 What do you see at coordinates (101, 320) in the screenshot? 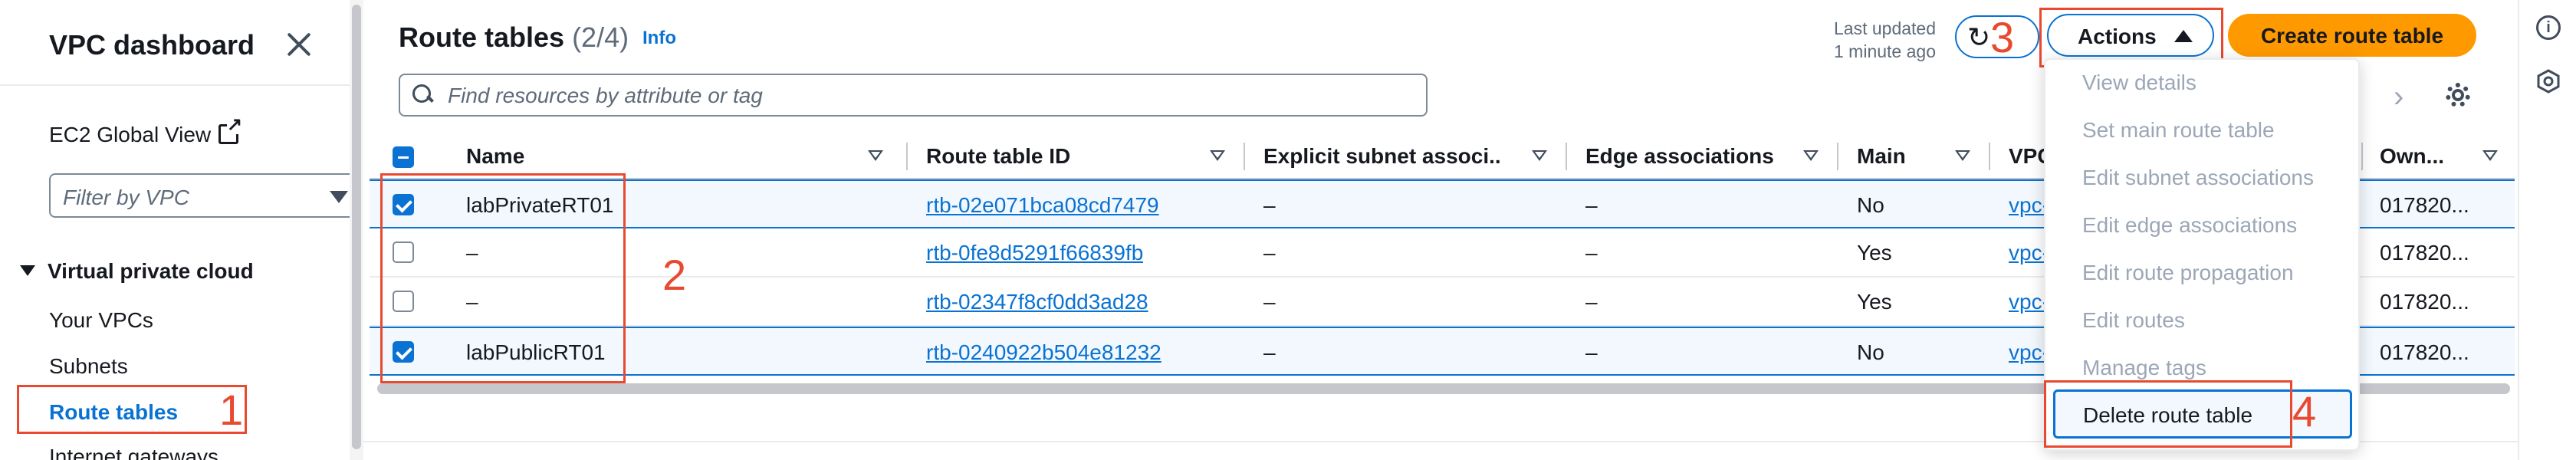
I see `sidebar-item-your-vpcs: Your VPCs` at bounding box center [101, 320].